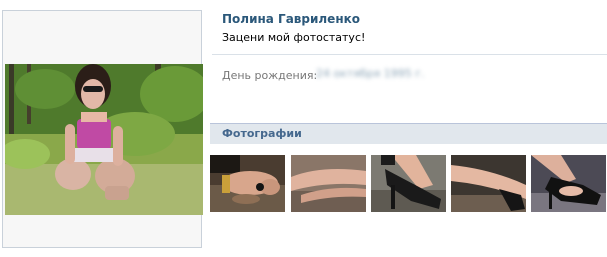 The image size is (607, 257). Describe the element at coordinates (370, 74) in the screenshot. I see `birthday-value: 24 октября 1995 г.` at that location.